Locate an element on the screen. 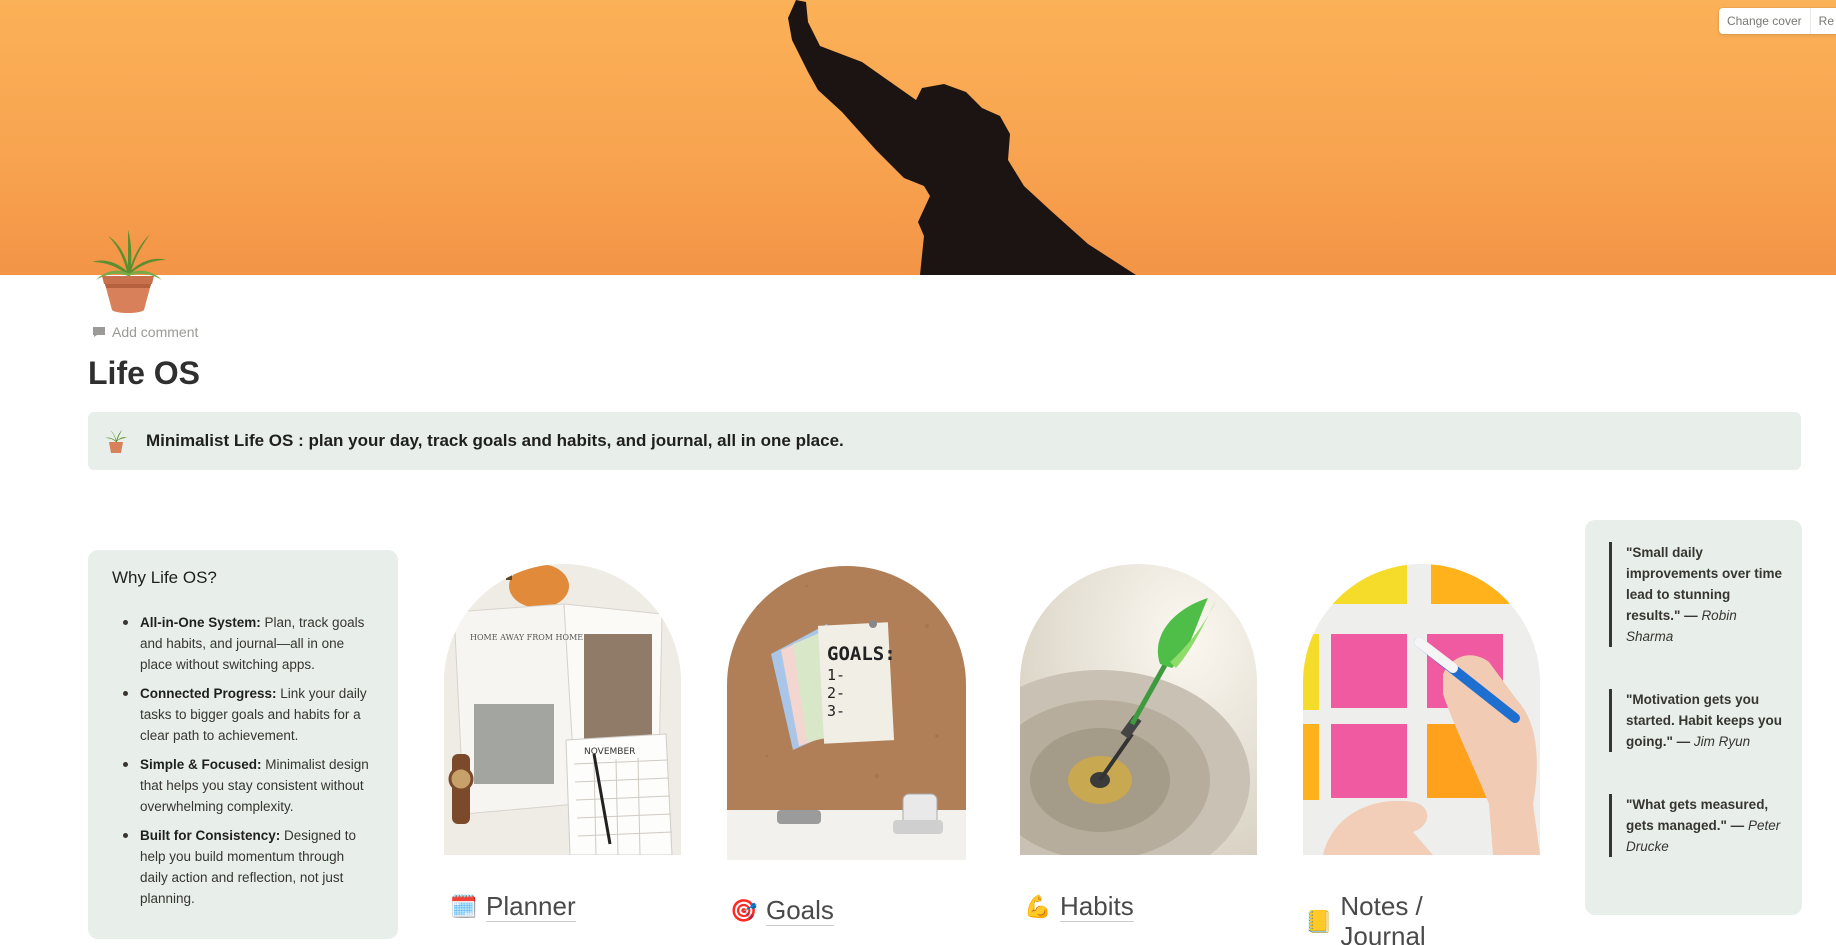 The width and height of the screenshot is (1836, 945). comment-icon is located at coordinates (99, 332).